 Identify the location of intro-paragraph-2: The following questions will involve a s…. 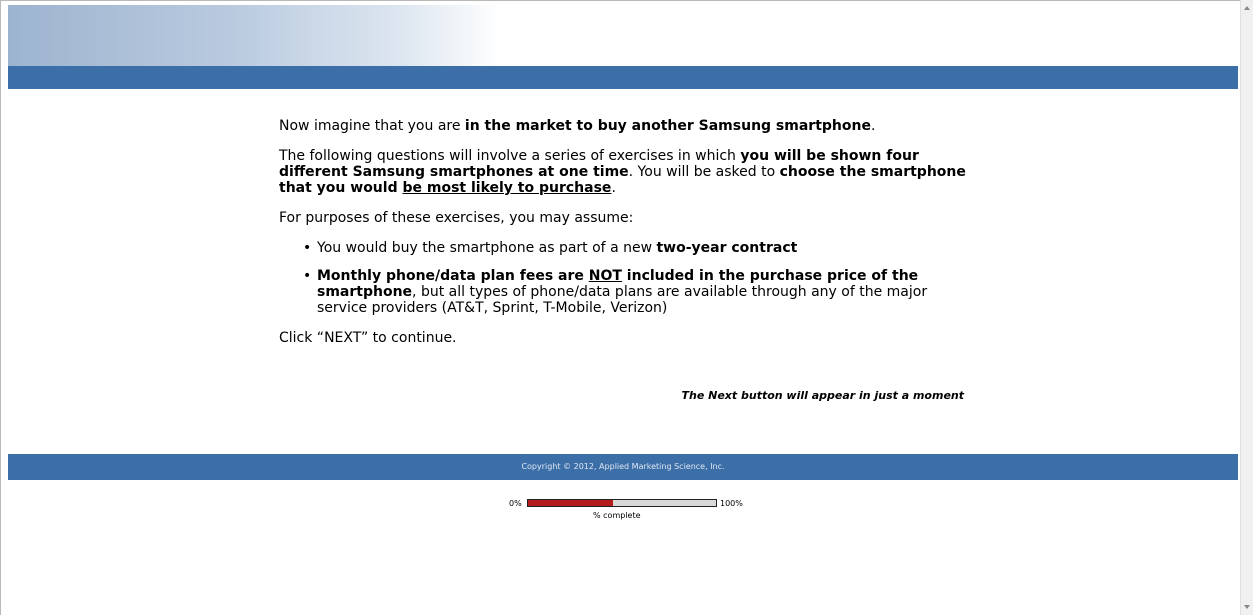
(629, 172).